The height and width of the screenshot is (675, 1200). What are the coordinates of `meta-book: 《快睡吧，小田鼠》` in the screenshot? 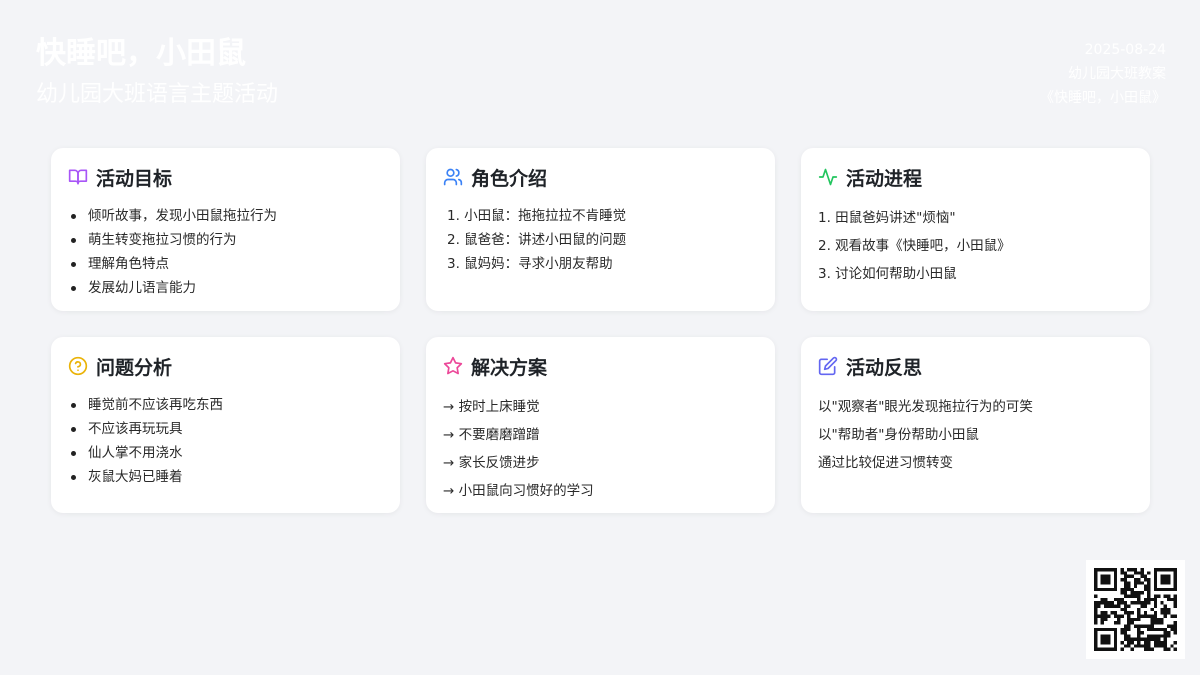 It's located at (1103, 98).